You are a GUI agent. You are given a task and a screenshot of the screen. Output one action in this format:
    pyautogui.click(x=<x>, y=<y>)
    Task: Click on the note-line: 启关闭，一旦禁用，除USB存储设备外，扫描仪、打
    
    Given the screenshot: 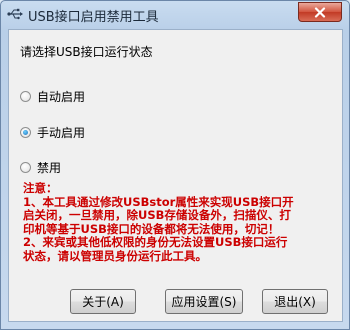 What is the action you would take?
    pyautogui.click(x=157, y=215)
    